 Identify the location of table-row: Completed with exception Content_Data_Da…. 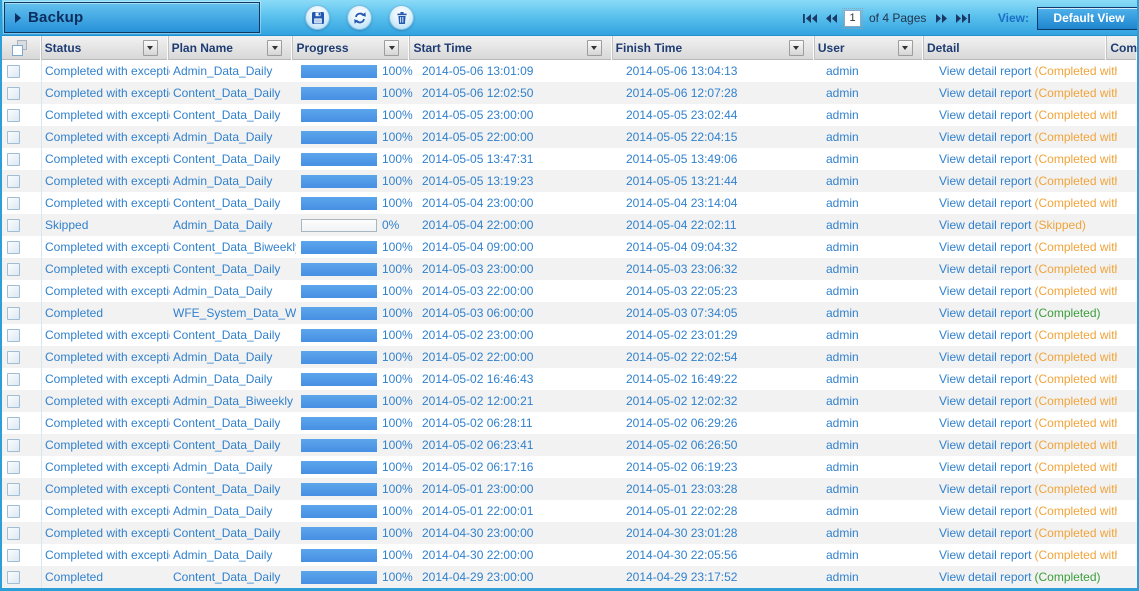
(569, 203).